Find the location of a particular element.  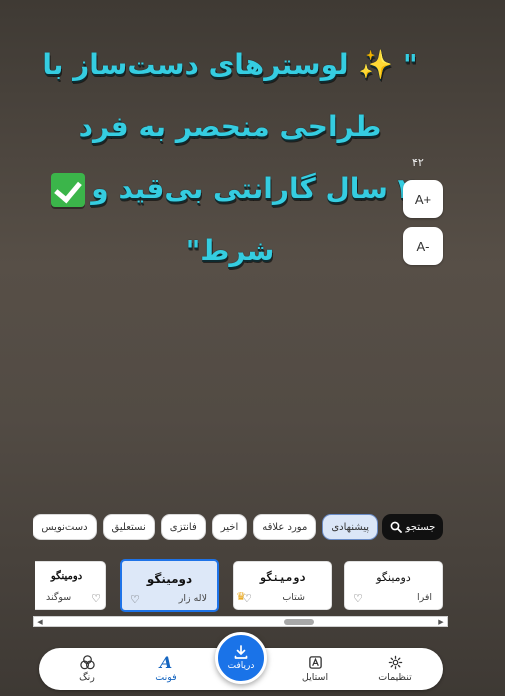

chip-recent: اخیر is located at coordinates (229, 527).